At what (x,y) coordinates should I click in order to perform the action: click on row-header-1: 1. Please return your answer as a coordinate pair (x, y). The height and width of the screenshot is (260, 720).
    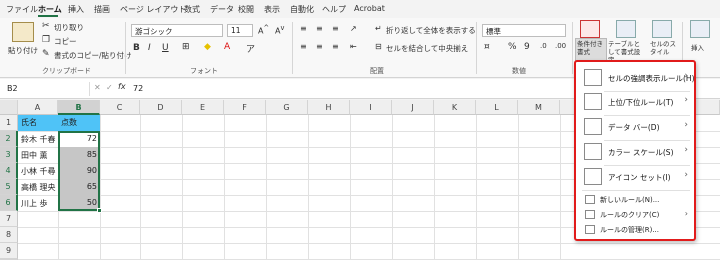
    Looking at the image, I should click on (9, 123).